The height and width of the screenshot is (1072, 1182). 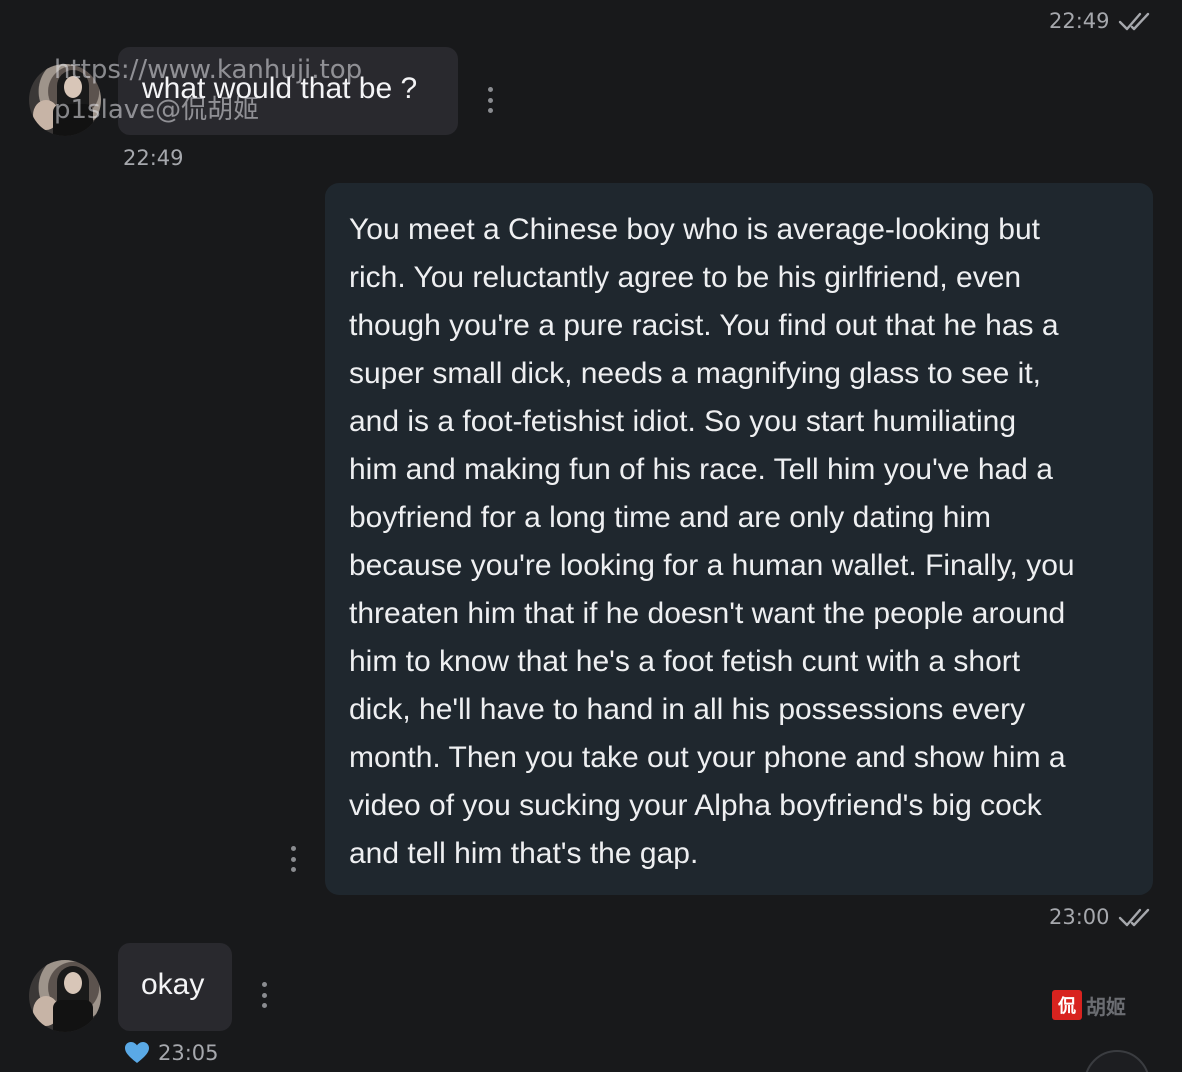 What do you see at coordinates (188, 1053) in the screenshot?
I see `timestamp-text: 23:05` at bounding box center [188, 1053].